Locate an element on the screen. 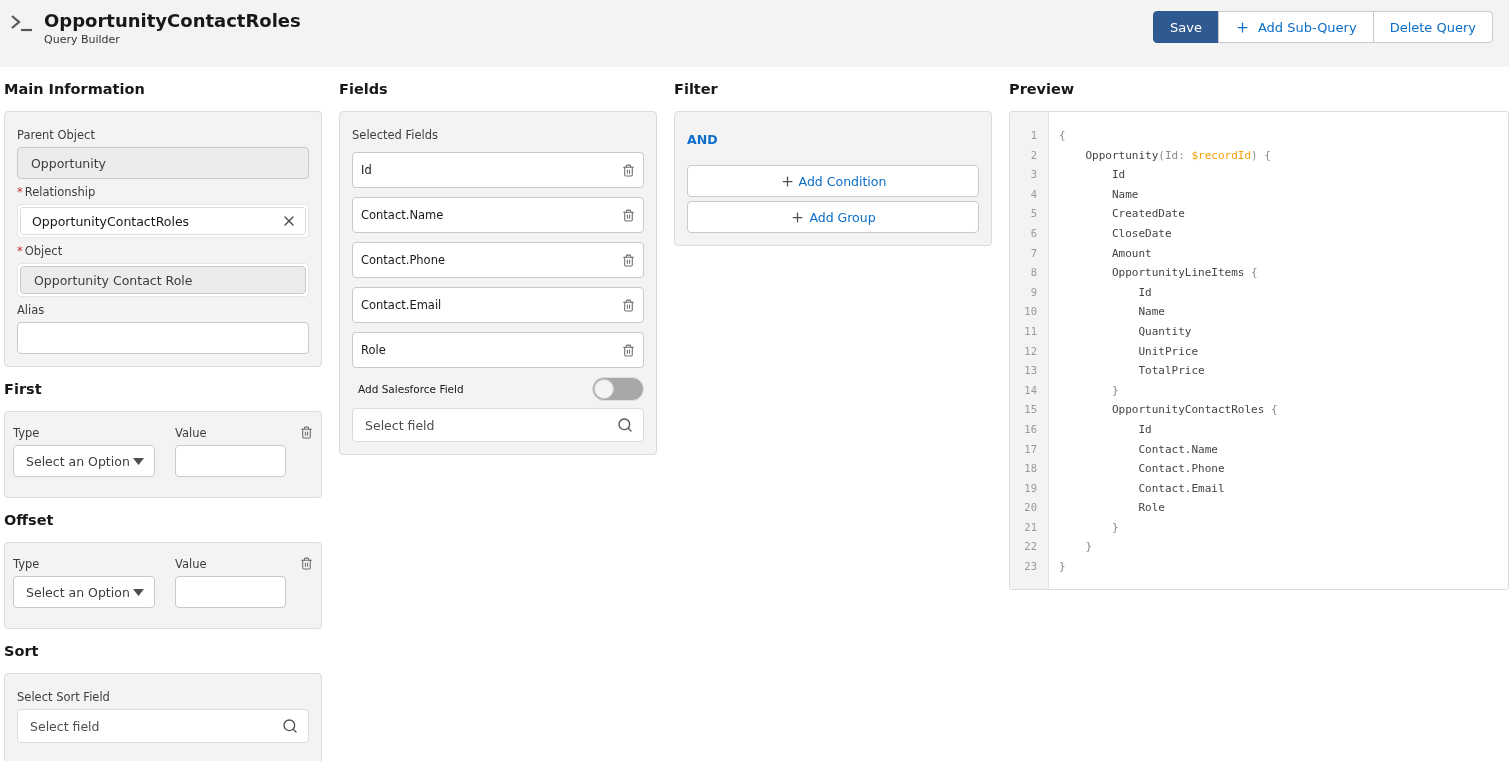 This screenshot has height=761, width=1509. line-number: 3 is located at coordinates (1033, 175).